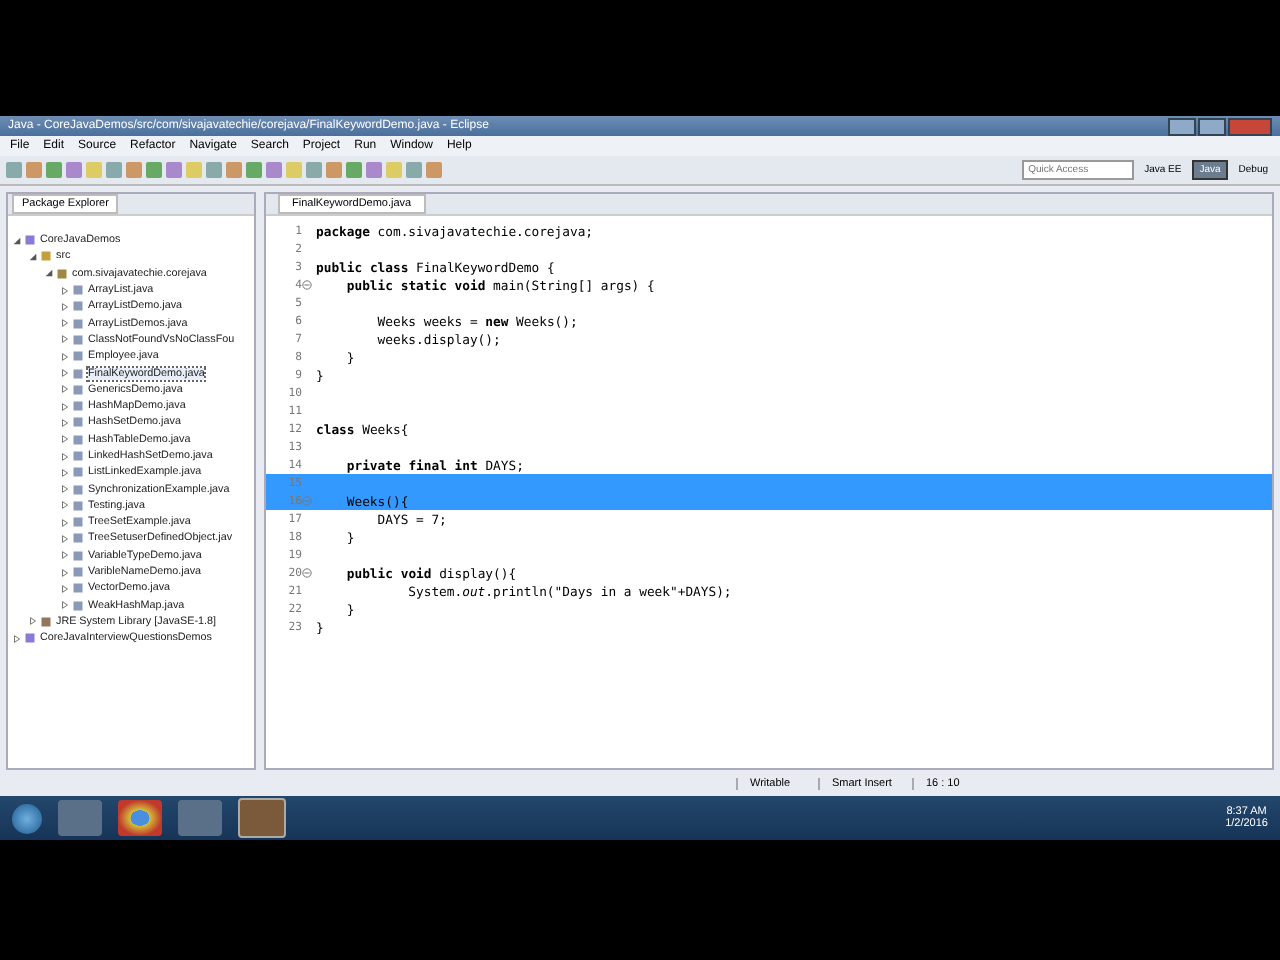  What do you see at coordinates (140, 818) in the screenshot?
I see `browser-icon` at bounding box center [140, 818].